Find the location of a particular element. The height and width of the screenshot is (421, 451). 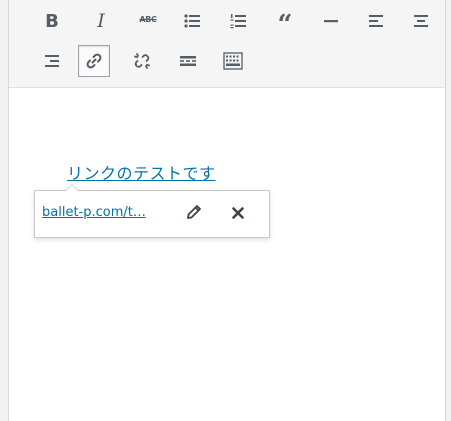

close-icon is located at coordinates (238, 214).